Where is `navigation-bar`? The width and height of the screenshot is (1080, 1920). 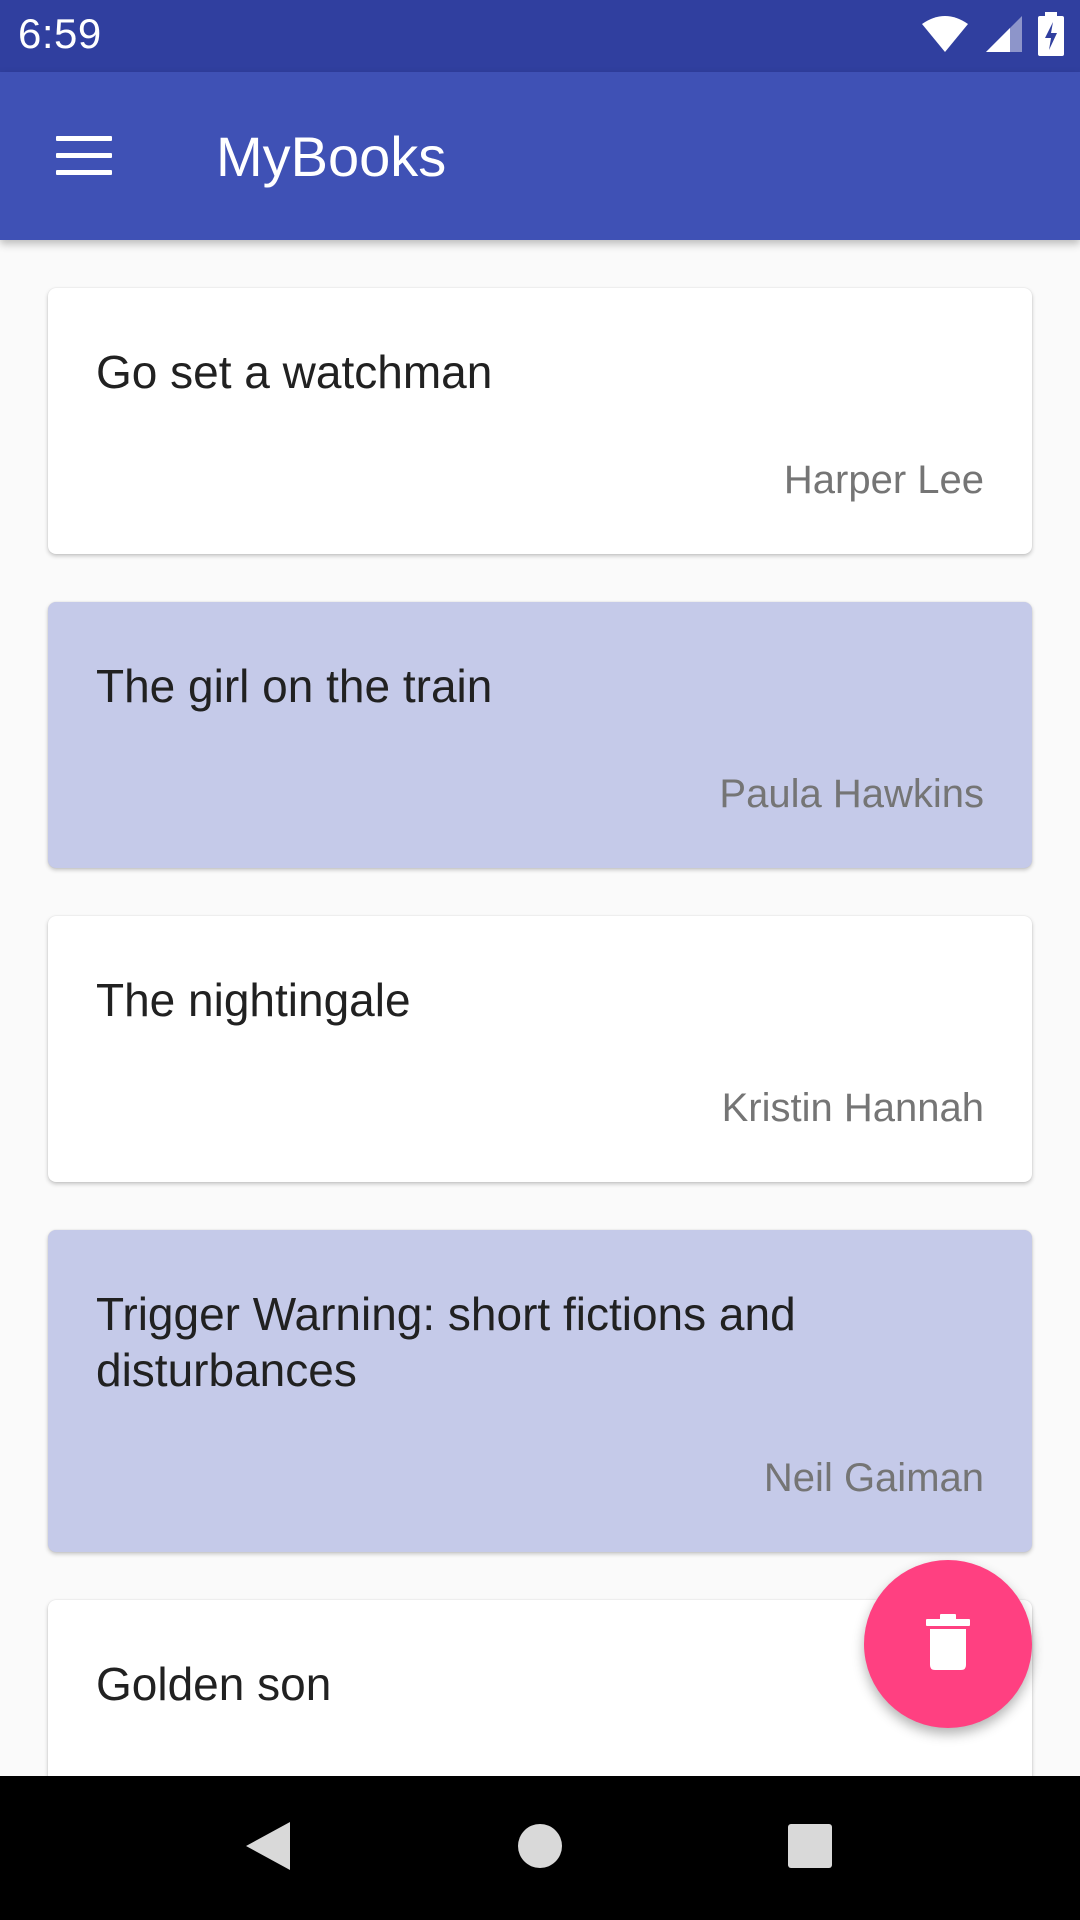
navigation-bar is located at coordinates (540, 1848).